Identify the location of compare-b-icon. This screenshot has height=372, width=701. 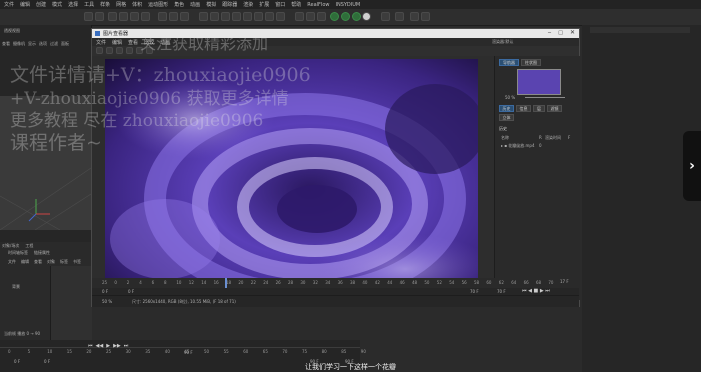
(129, 50).